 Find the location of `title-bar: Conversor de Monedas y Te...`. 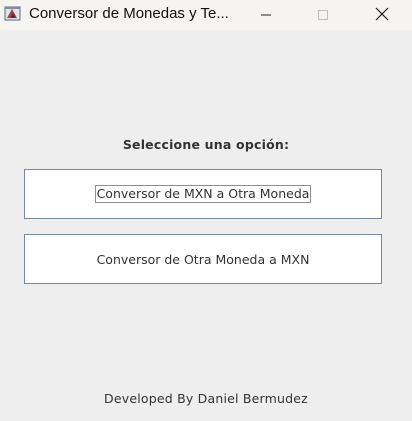

title-bar: Conversor de Monedas y Te... is located at coordinates (206, 15).